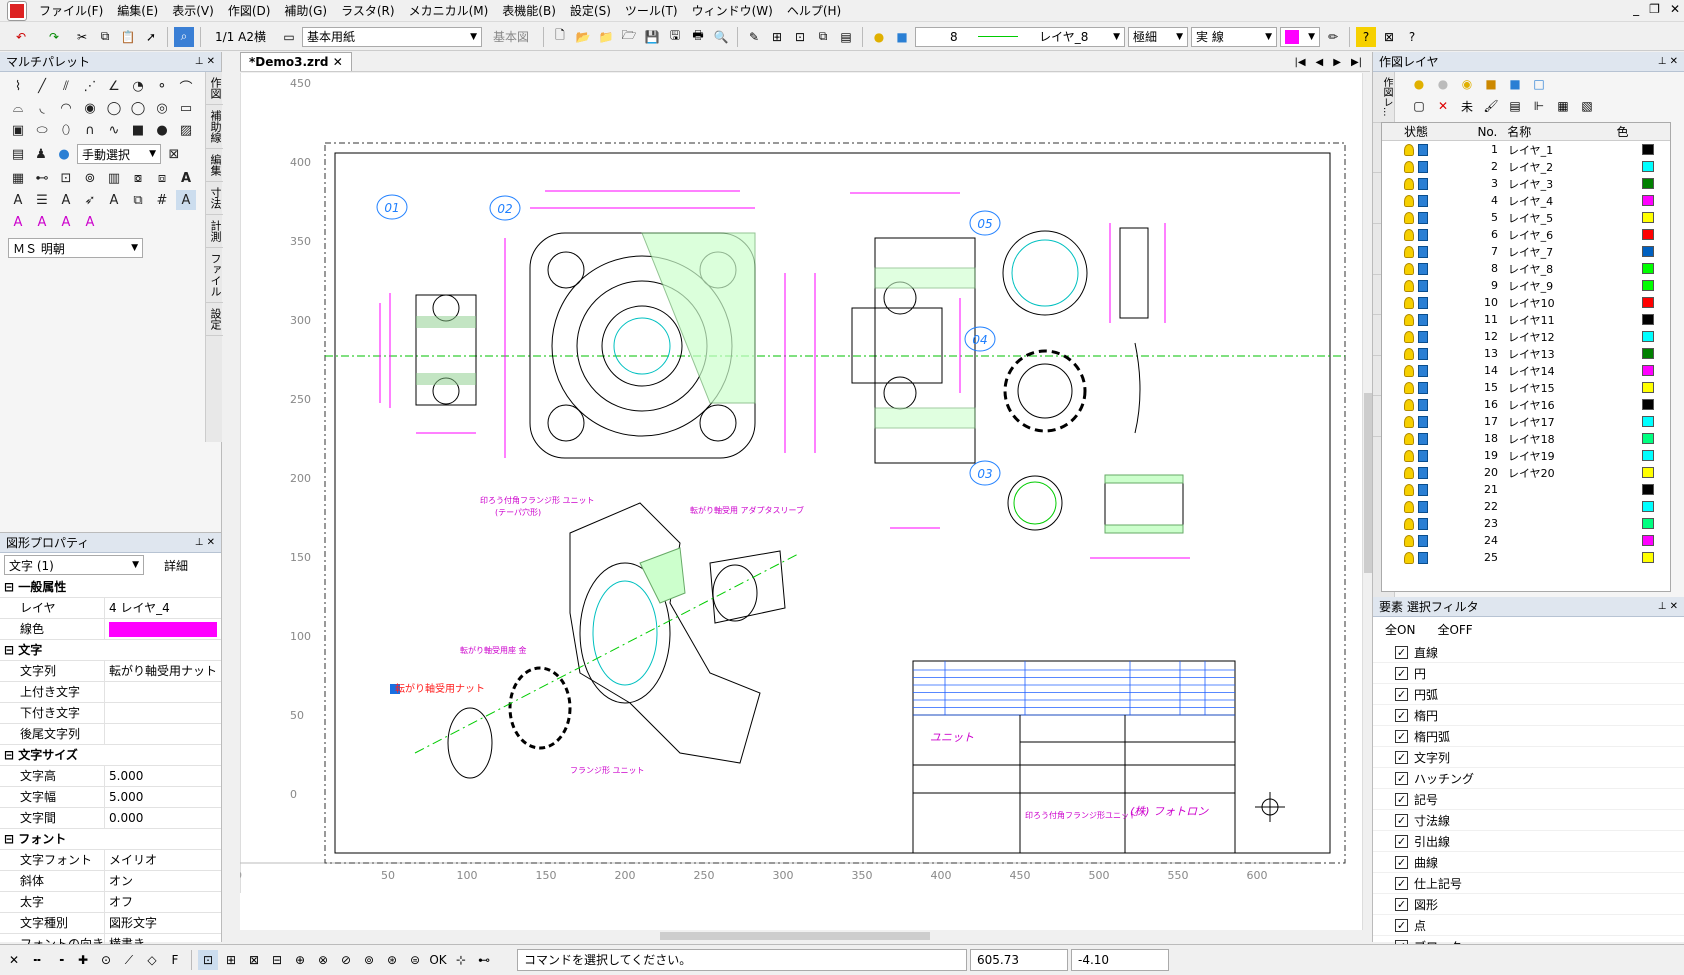 The width and height of the screenshot is (1684, 975). What do you see at coordinates (1528, 925) in the screenshot?
I see `filter-item: ✓ 点` at bounding box center [1528, 925].